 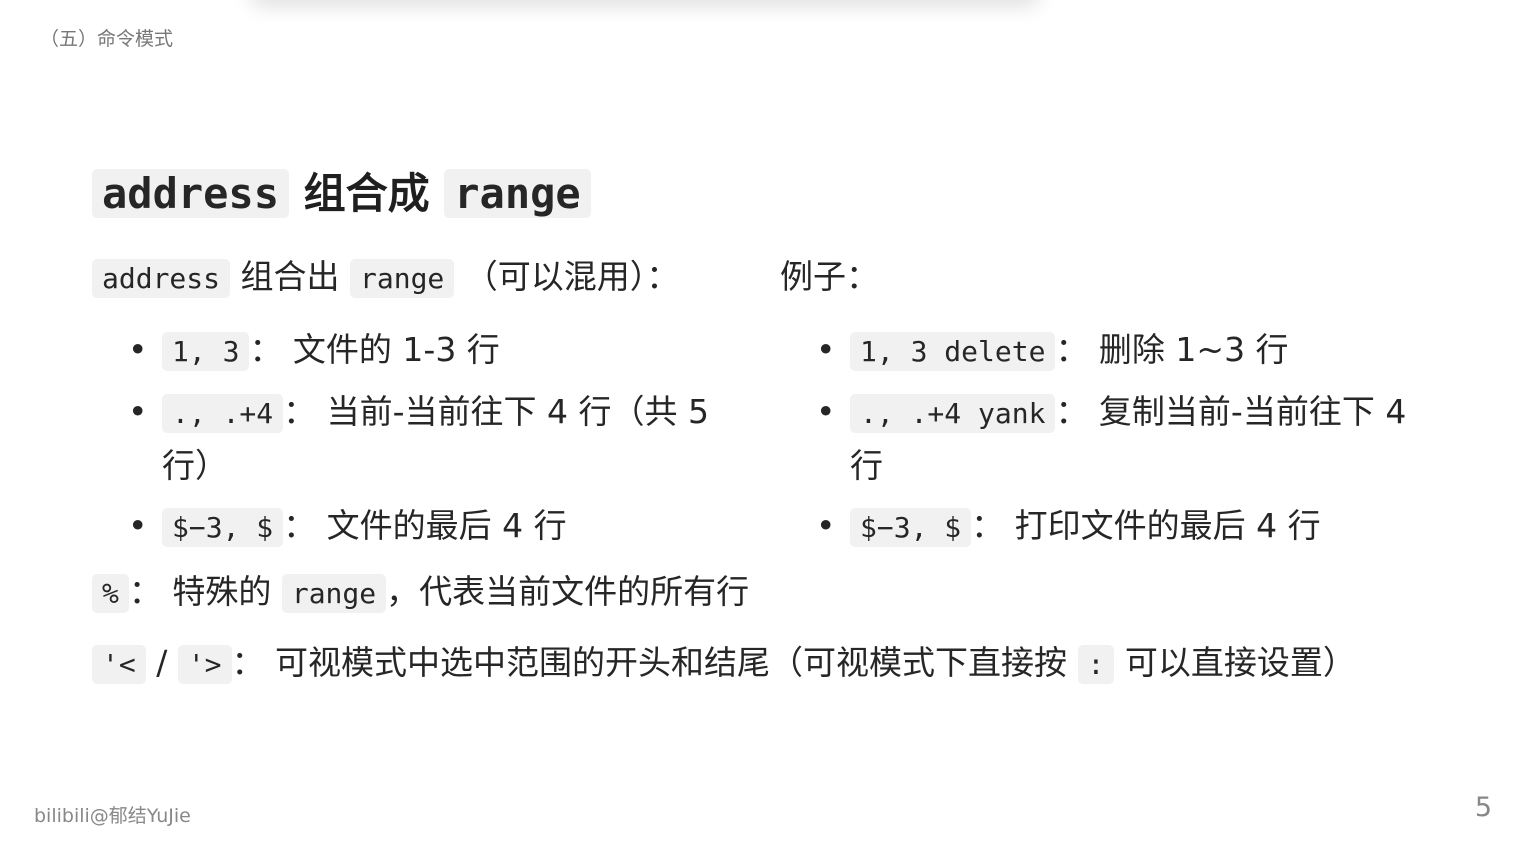 What do you see at coordinates (567, 276) in the screenshot?
I see `intro-text-2: （可以混用）：` at bounding box center [567, 276].